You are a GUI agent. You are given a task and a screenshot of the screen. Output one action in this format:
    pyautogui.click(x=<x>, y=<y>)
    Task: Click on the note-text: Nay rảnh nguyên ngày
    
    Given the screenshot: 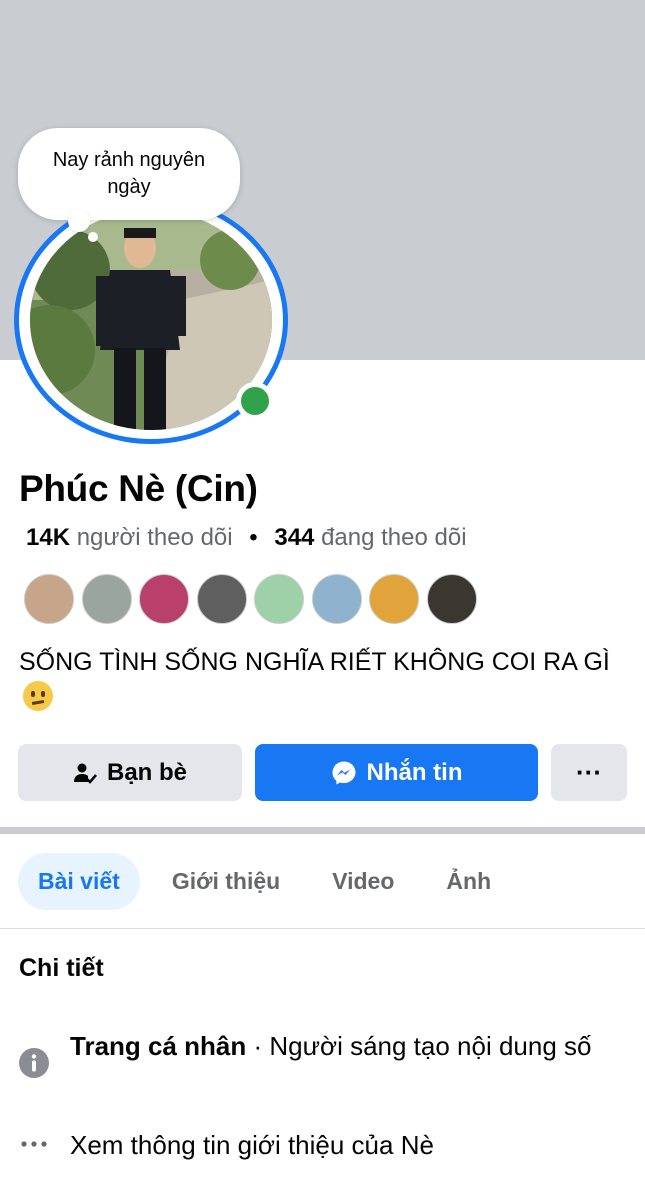 What is the action you would take?
    pyautogui.click(x=129, y=173)
    